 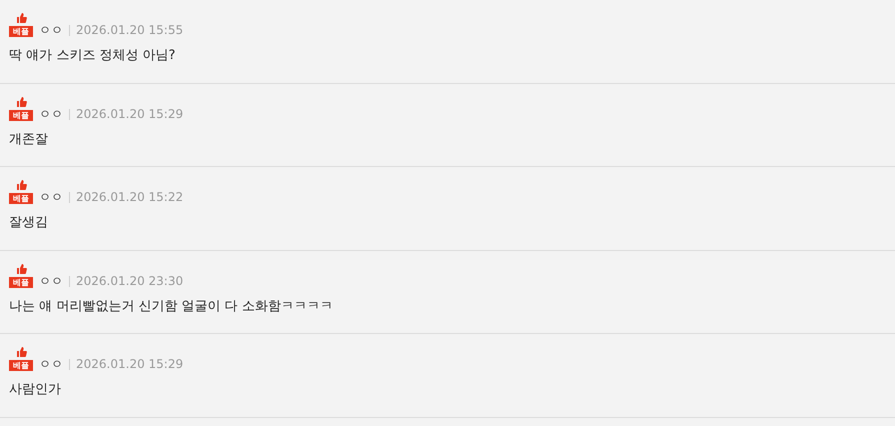 What do you see at coordinates (29, 139) in the screenshot?
I see `comment-text: 개존잘` at bounding box center [29, 139].